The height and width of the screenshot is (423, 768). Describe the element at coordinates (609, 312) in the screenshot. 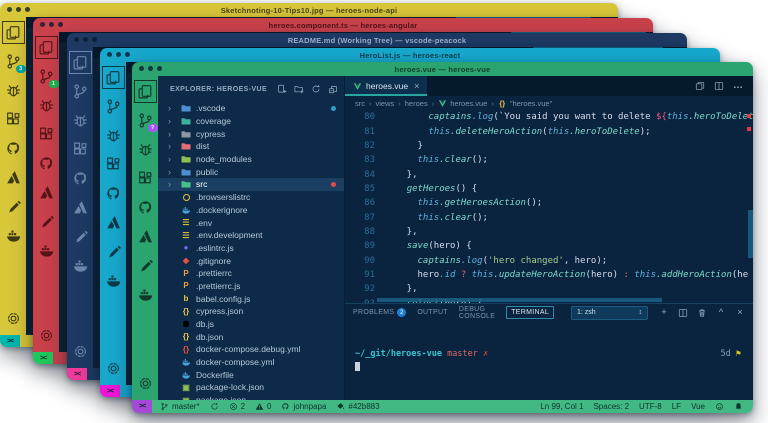

I see `terminal-select: 1: zsh ↕` at that location.